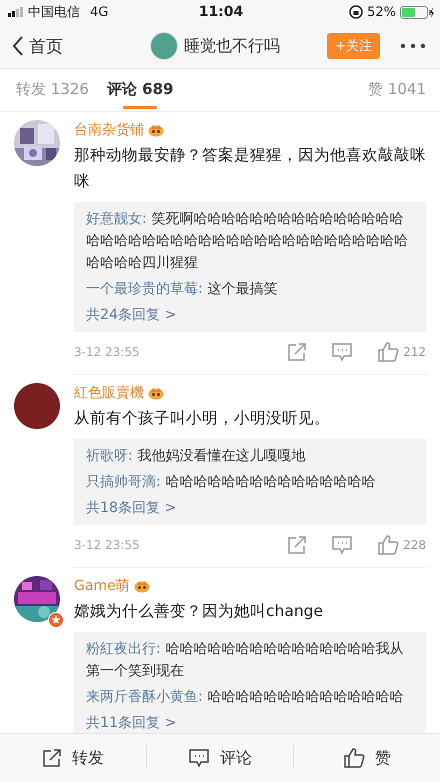 This screenshot has height=782, width=440. What do you see at coordinates (413, 46) in the screenshot?
I see `more-icon` at bounding box center [413, 46].